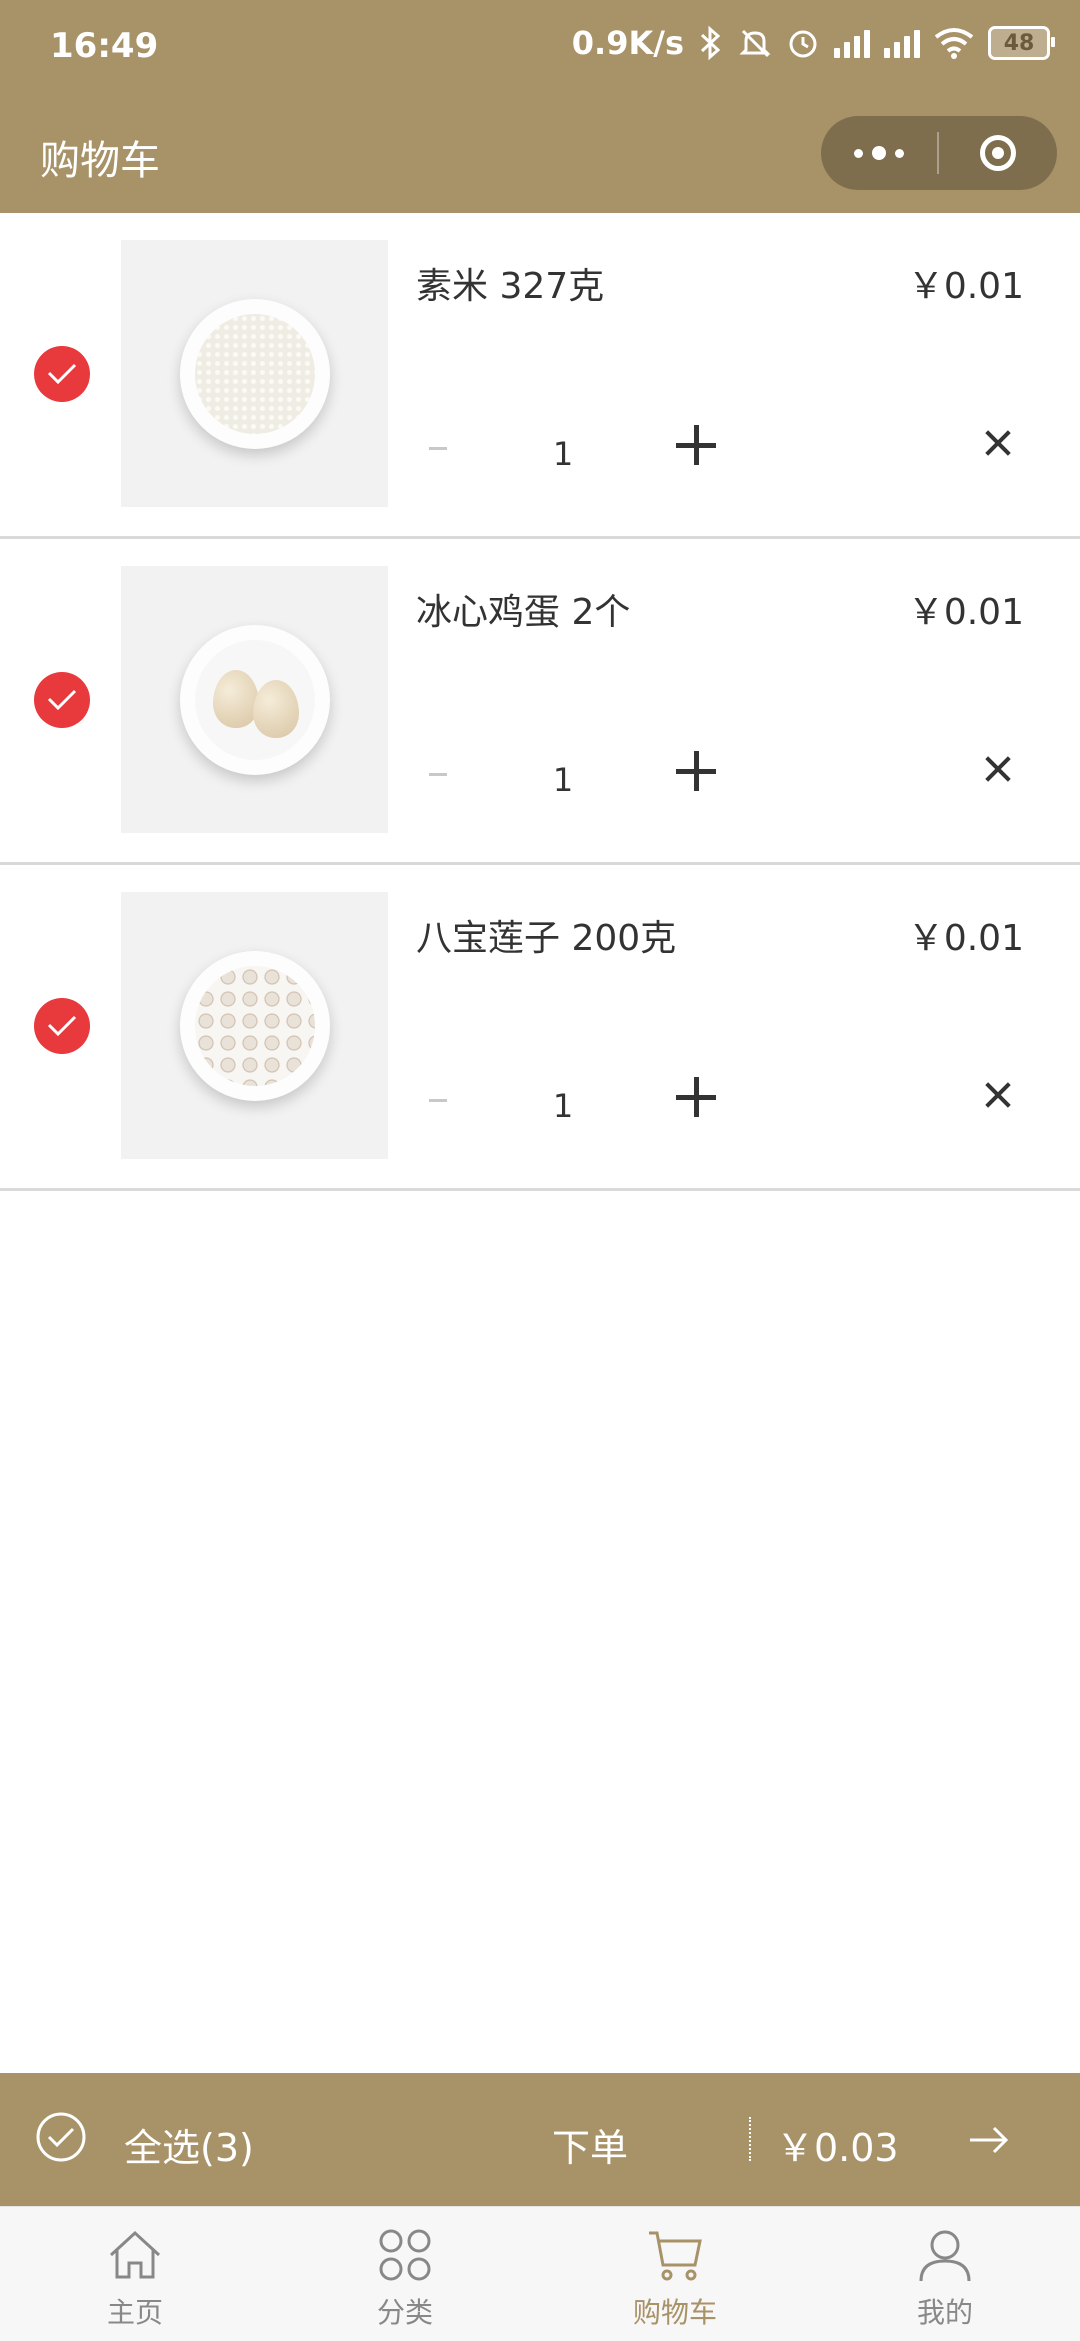 The image size is (1080, 2341). I want to click on close-mini-program-button, so click(998, 153).